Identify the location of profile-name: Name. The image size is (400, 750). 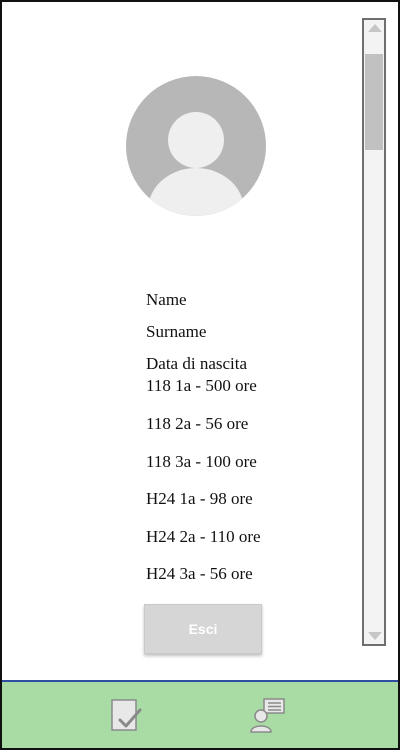
(166, 299).